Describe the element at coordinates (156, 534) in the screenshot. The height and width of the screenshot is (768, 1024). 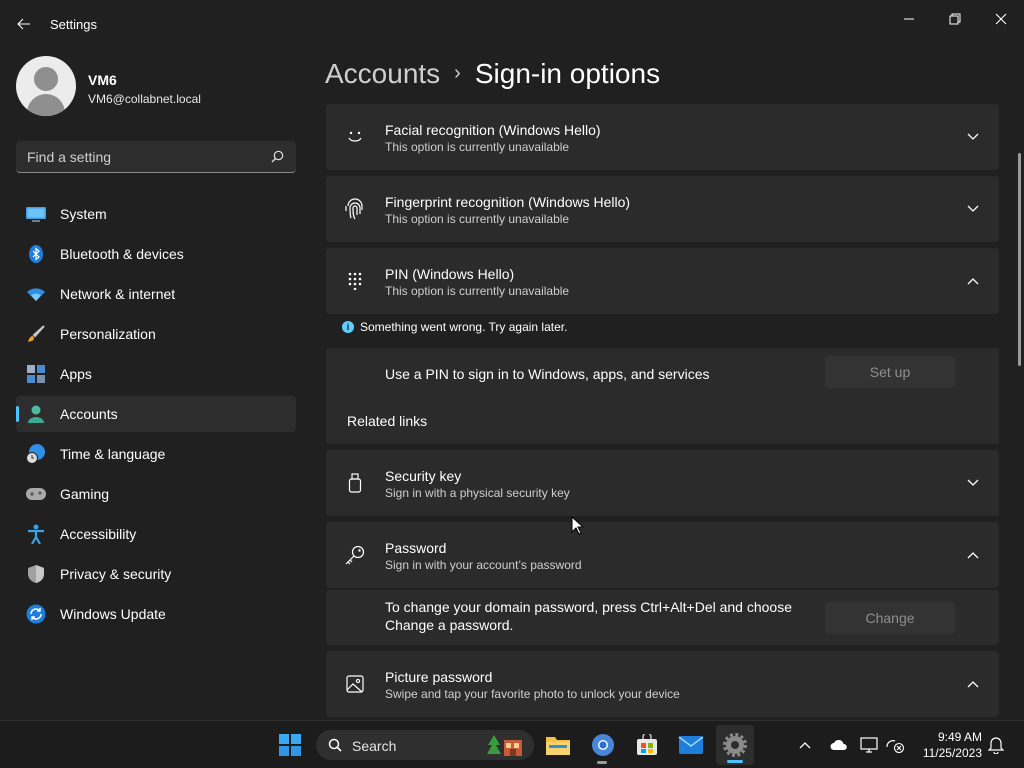
I see `sidebar-item-accessibility: Accessibility` at that location.